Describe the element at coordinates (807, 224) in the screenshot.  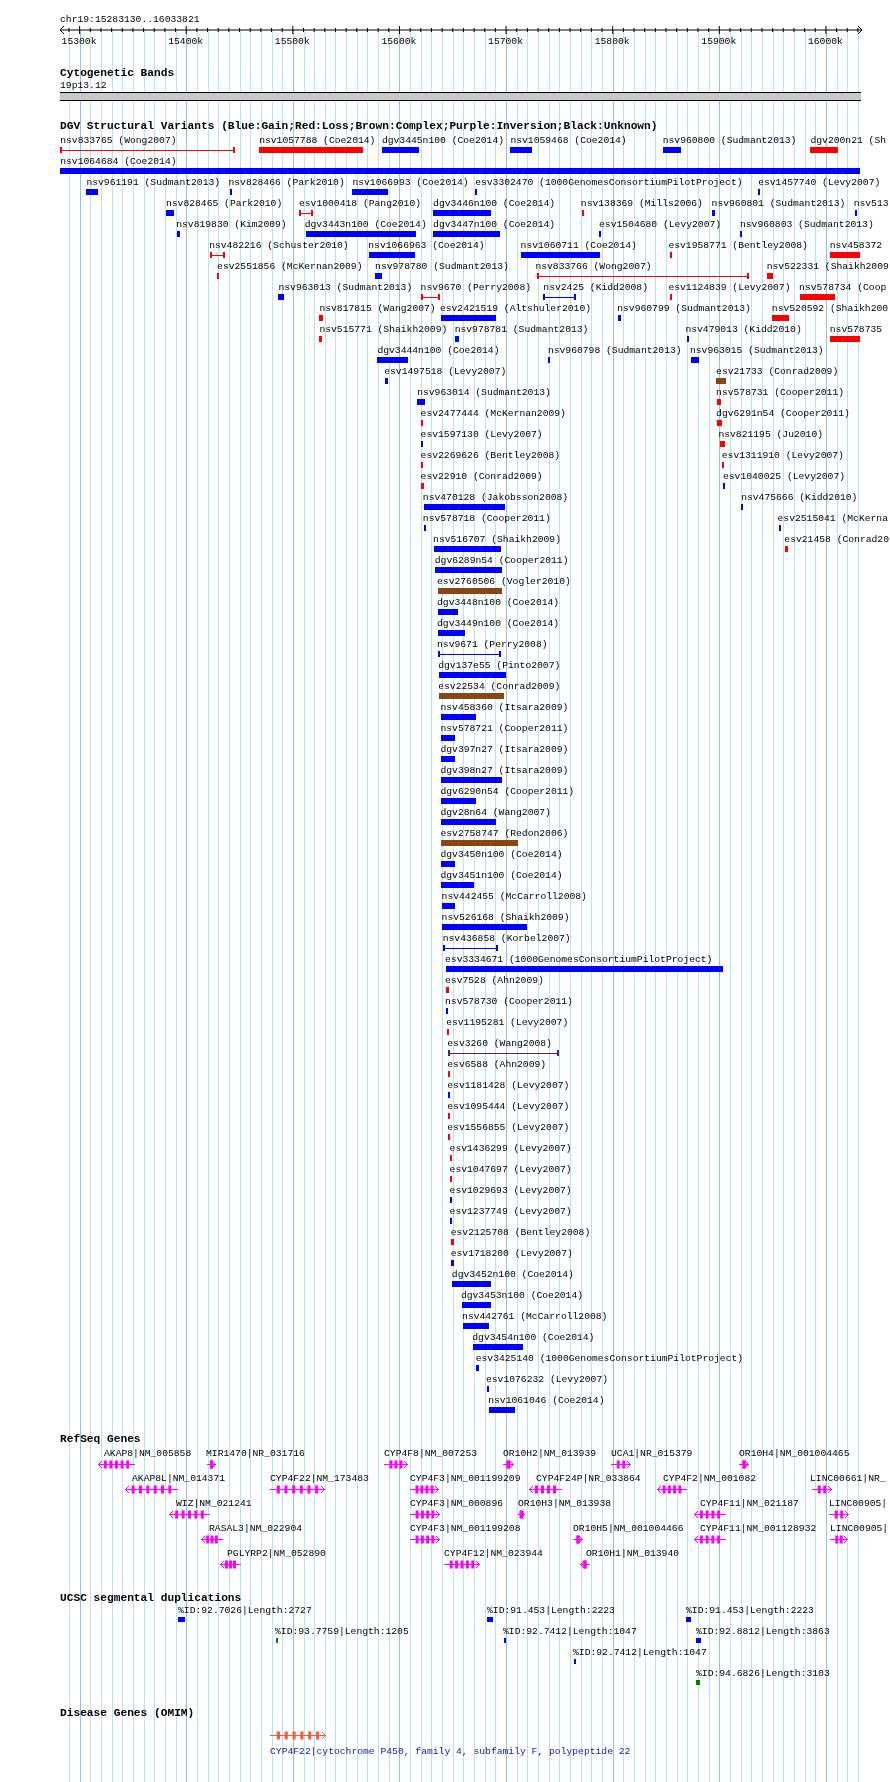
I see `variant-label: nsv960803 (Sudmant2013)` at that location.